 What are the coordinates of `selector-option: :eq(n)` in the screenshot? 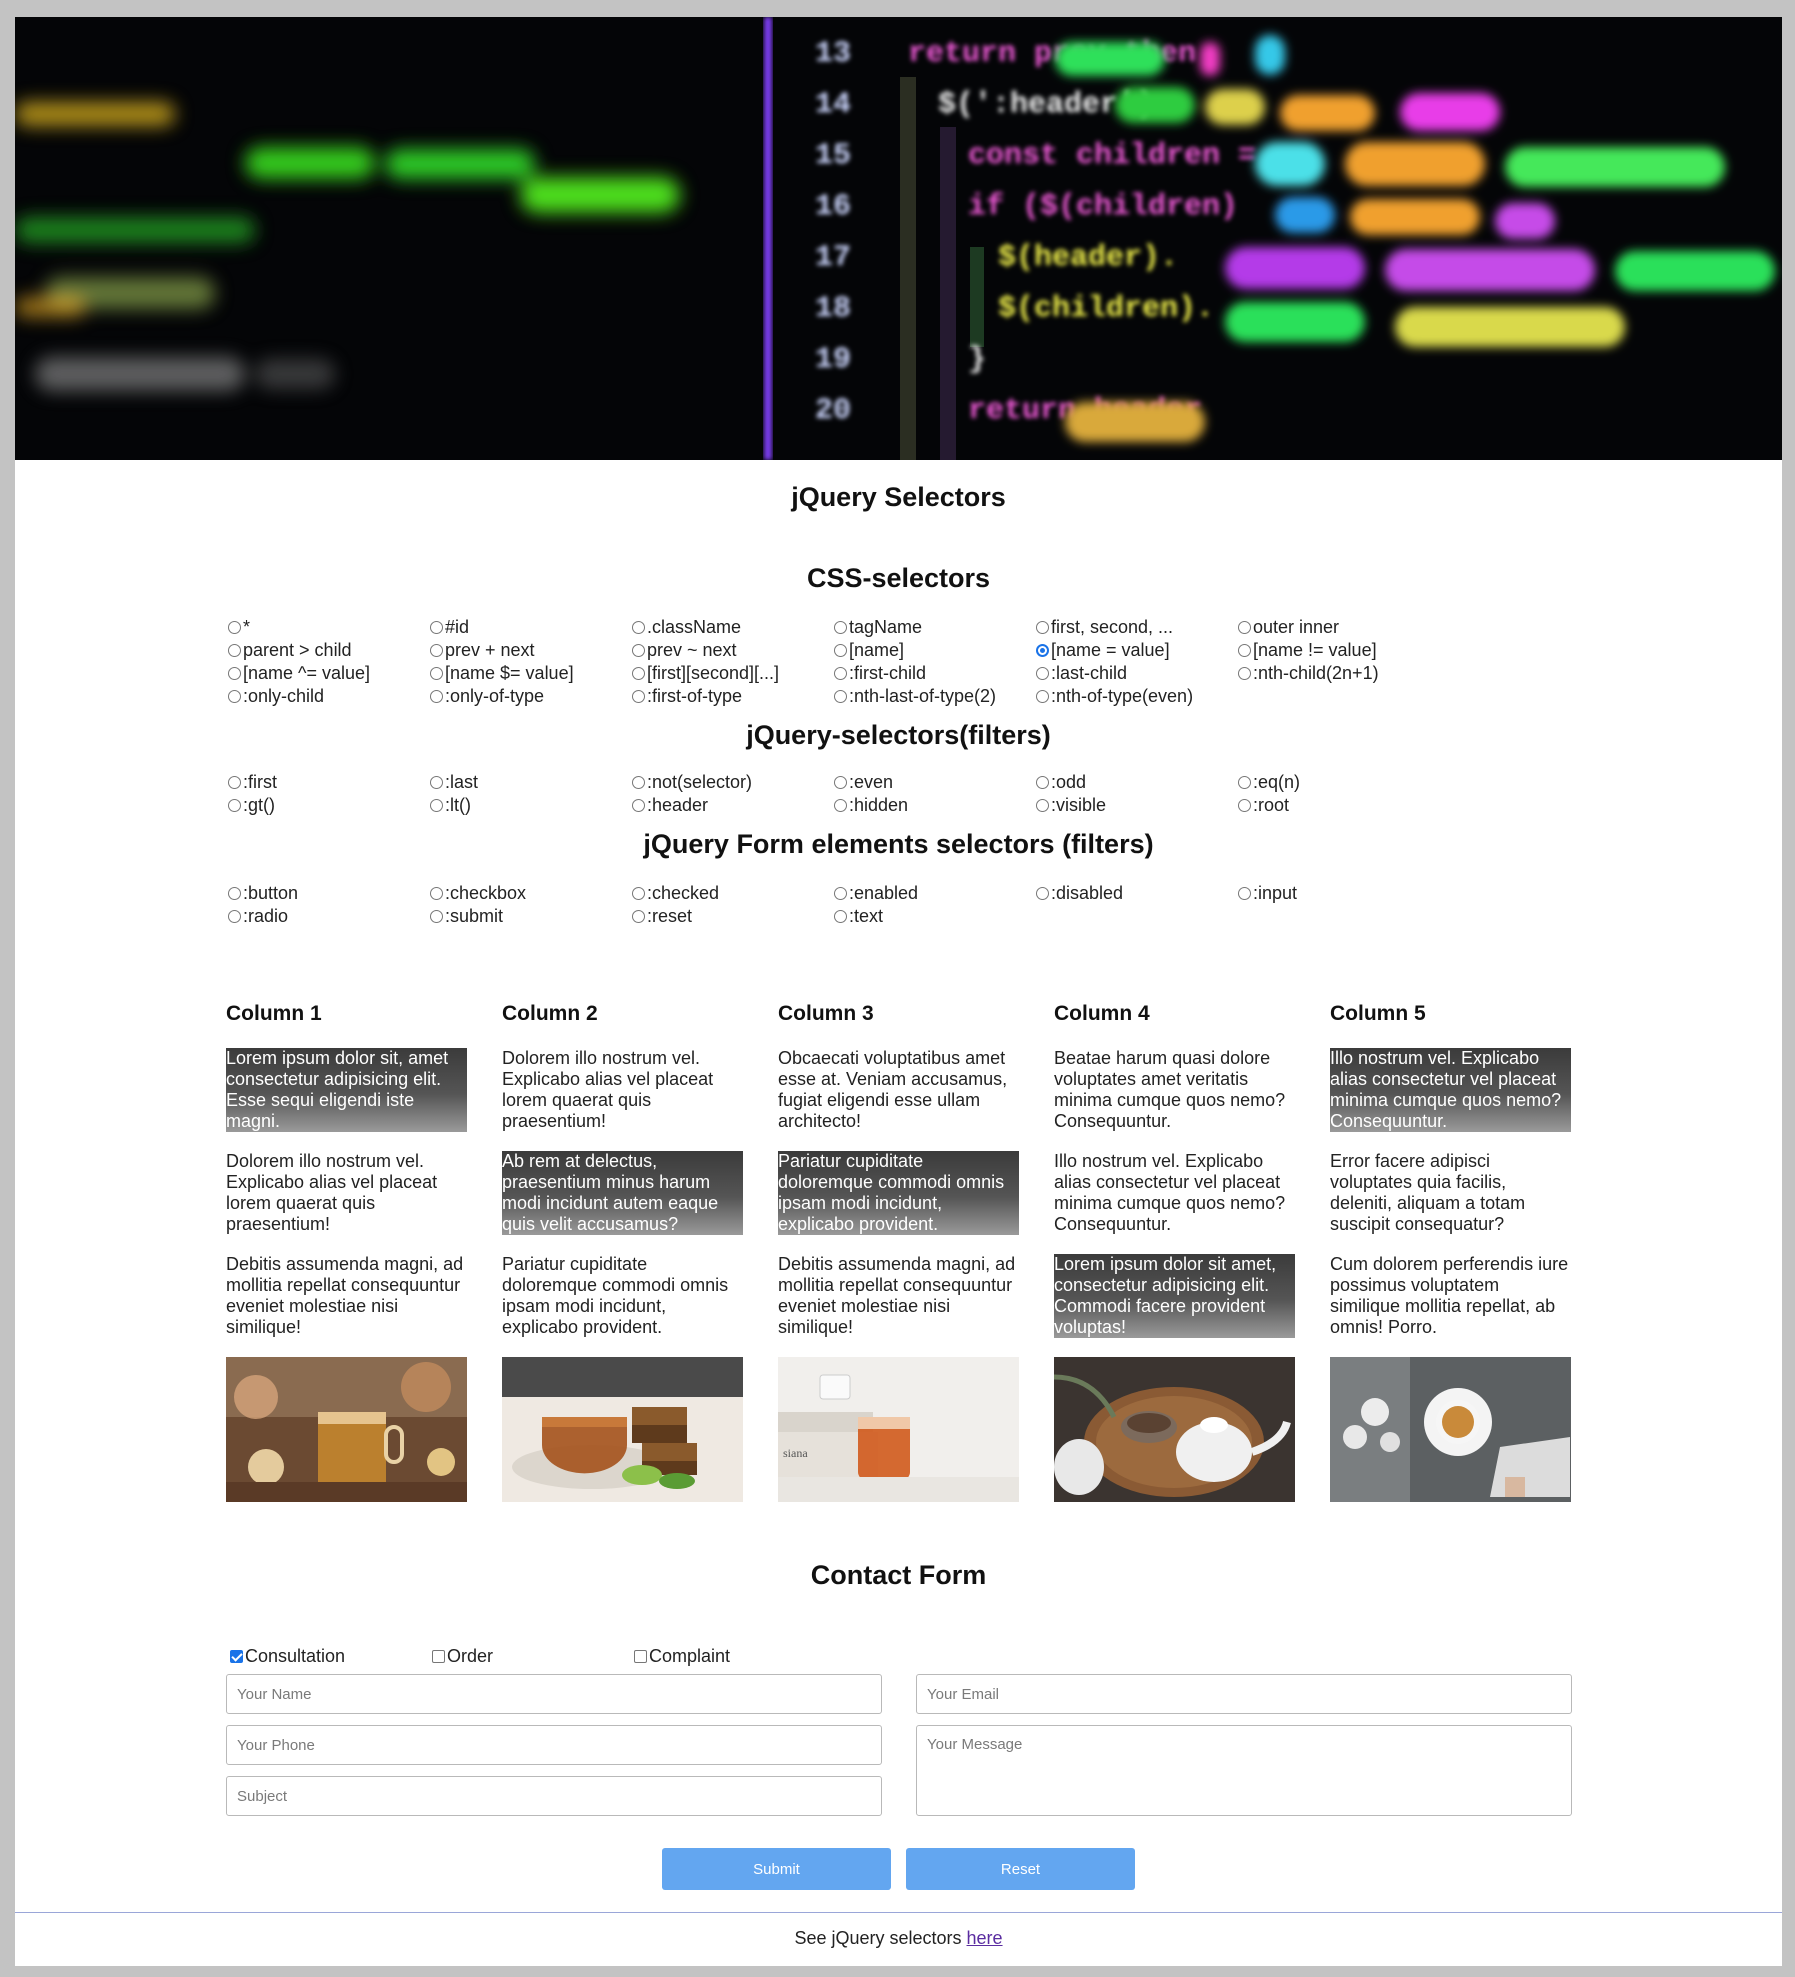 It's located at (1339, 782).